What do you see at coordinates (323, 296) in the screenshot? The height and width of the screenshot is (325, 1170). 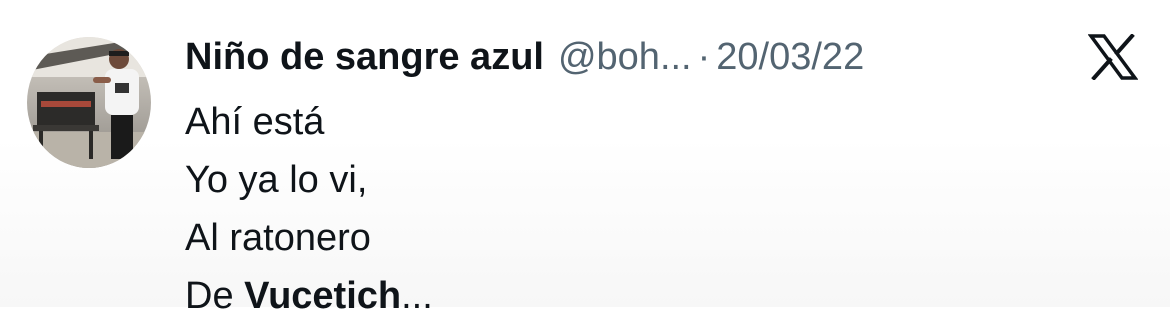 I see `tweet-line-4-bold: Vucetich` at bounding box center [323, 296].